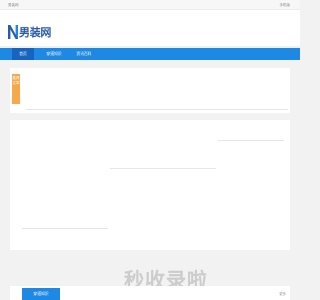 This screenshot has height=300, width=320. I want to click on content-divider, so click(163, 168).